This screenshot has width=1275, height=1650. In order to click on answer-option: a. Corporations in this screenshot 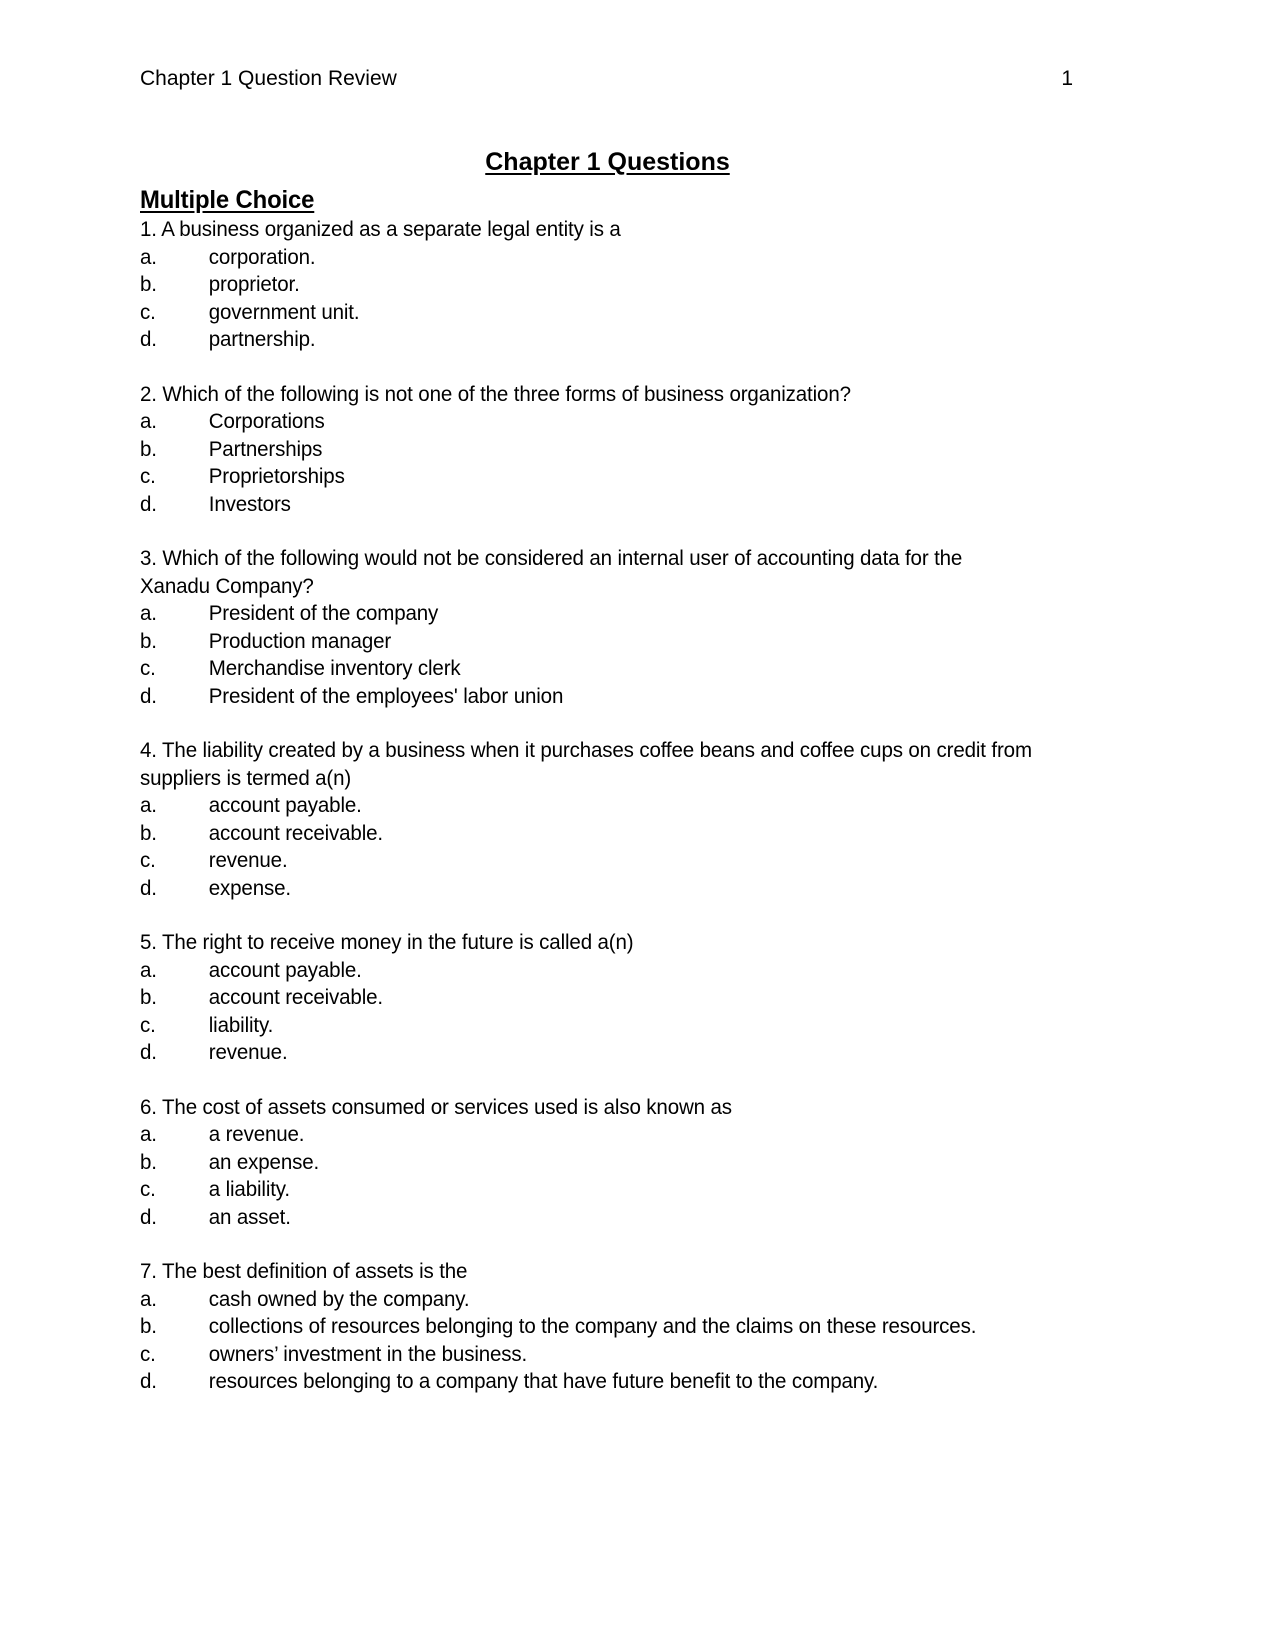, I will do `click(586, 422)`.